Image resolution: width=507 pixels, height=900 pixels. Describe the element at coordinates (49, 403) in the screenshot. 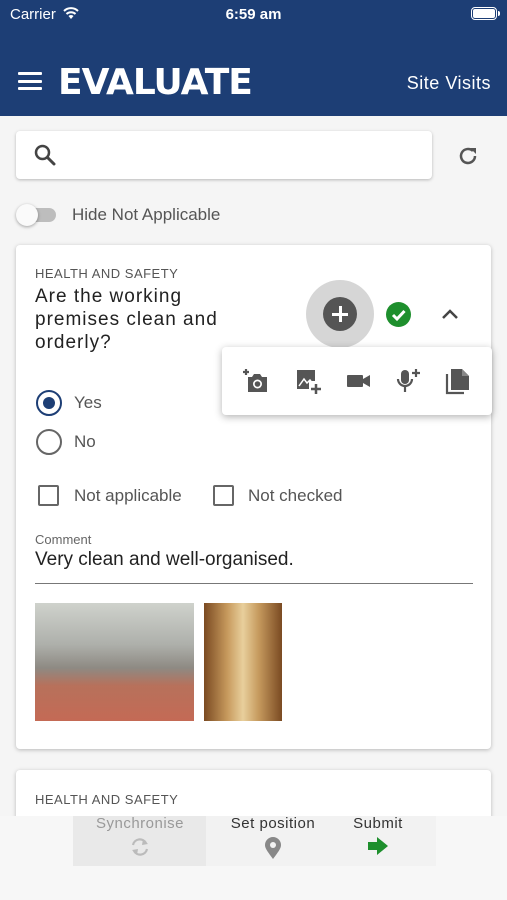

I see `answer-yes-radio` at that location.